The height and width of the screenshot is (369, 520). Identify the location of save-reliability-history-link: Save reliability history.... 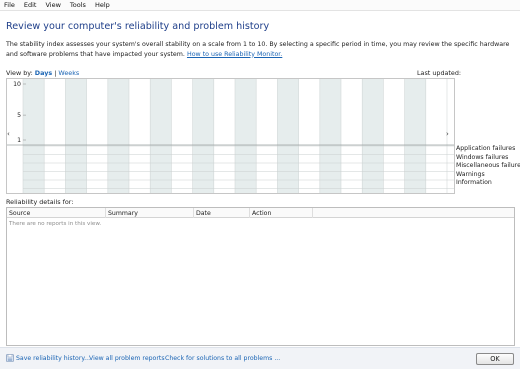
(53, 358).